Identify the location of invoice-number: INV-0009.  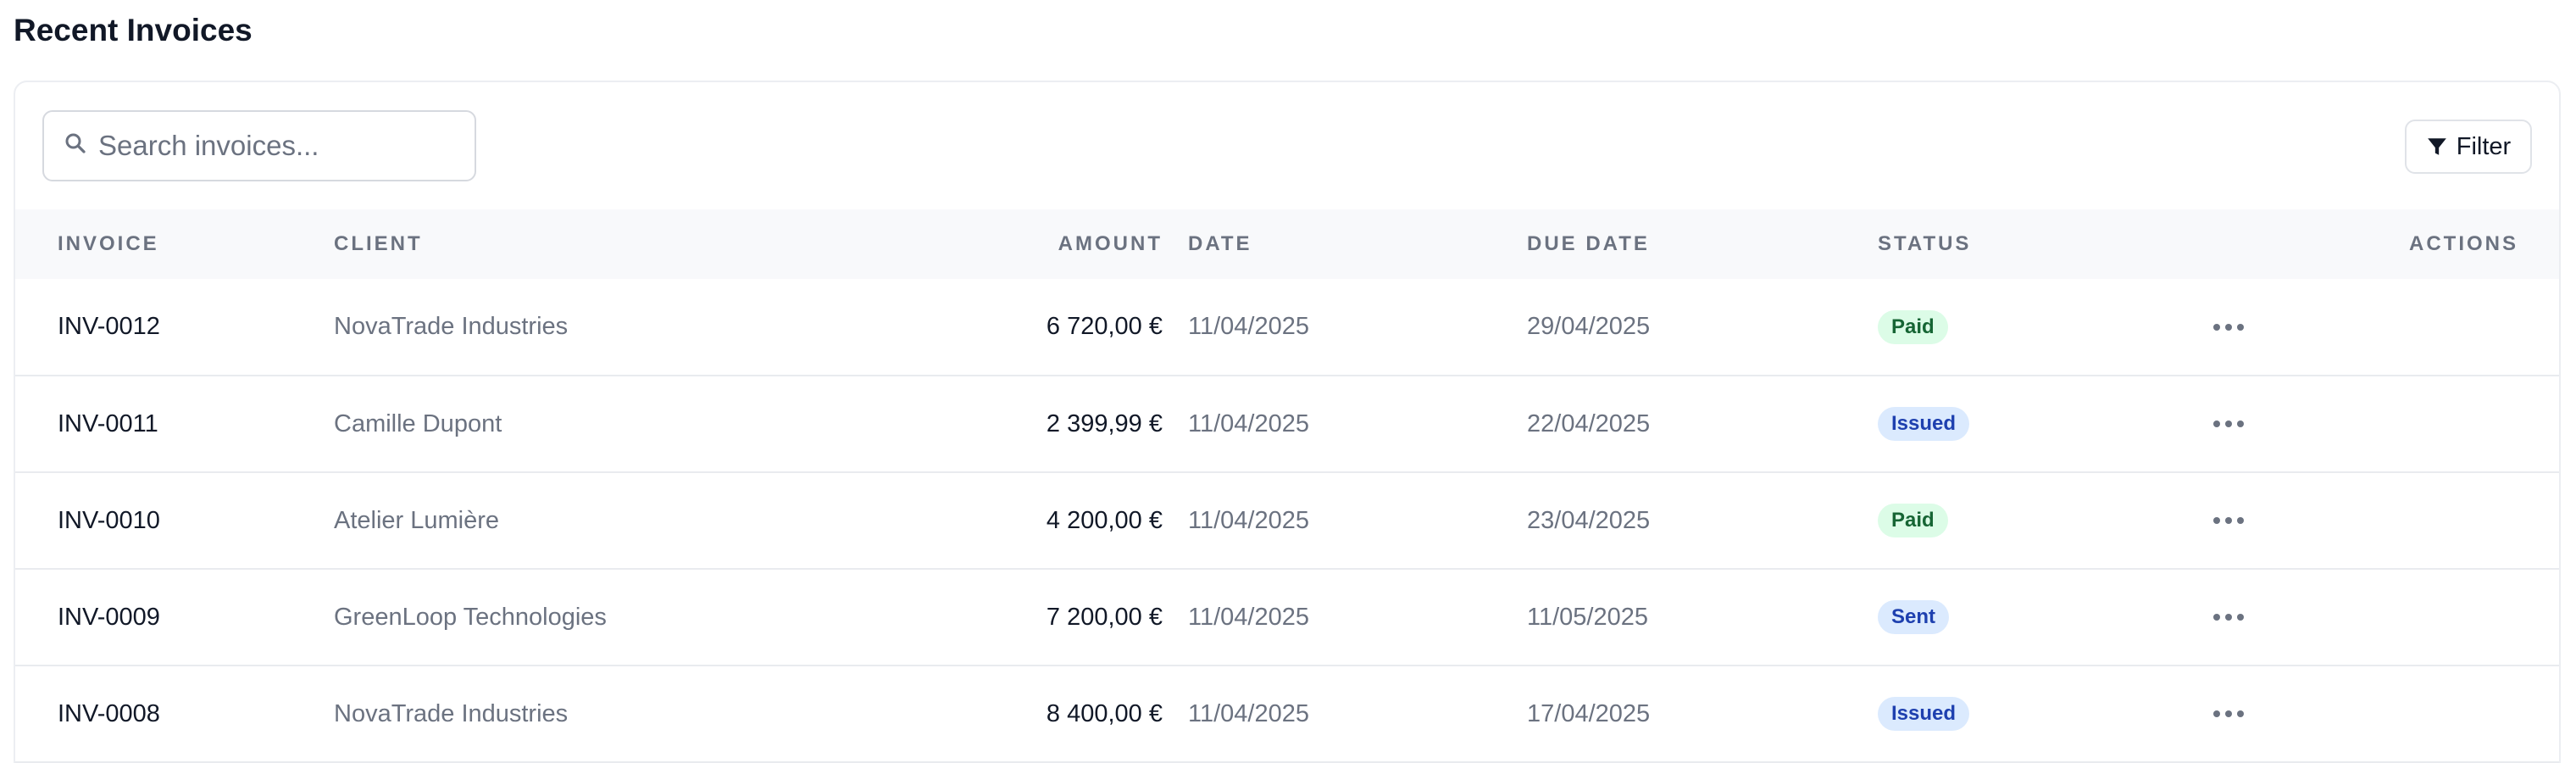
(174, 617).